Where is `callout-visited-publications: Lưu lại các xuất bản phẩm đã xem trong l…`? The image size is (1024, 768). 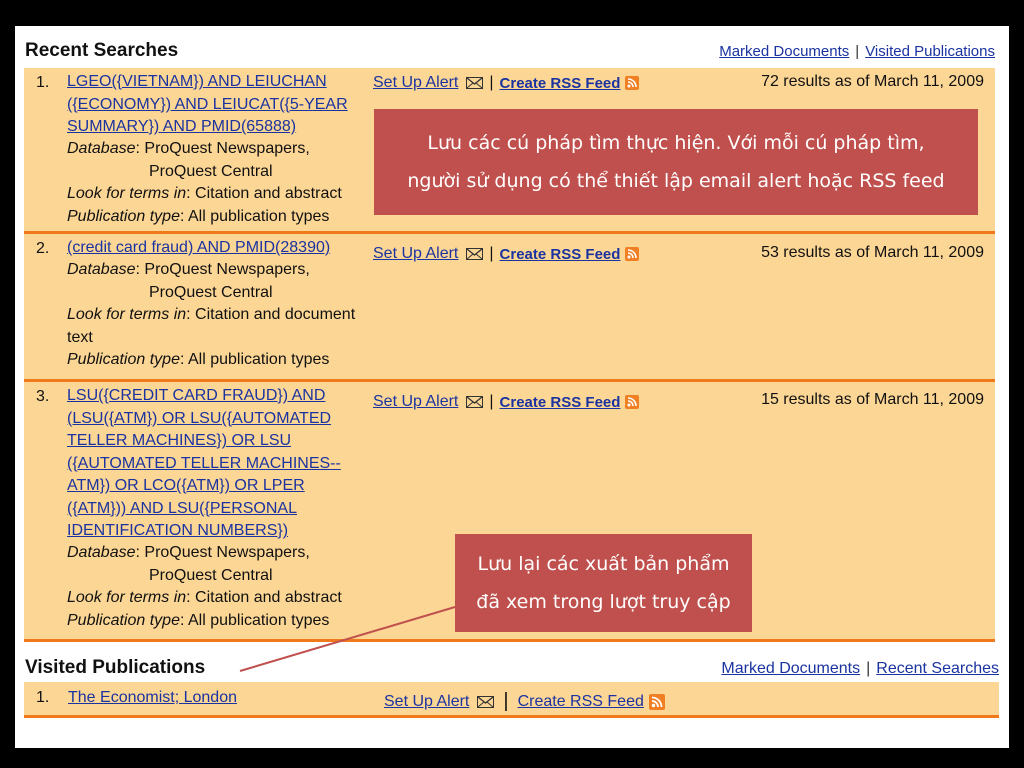
callout-visited-publications: Lưu lại các xuất bản phẩm đã xem trong l… is located at coordinates (603, 583).